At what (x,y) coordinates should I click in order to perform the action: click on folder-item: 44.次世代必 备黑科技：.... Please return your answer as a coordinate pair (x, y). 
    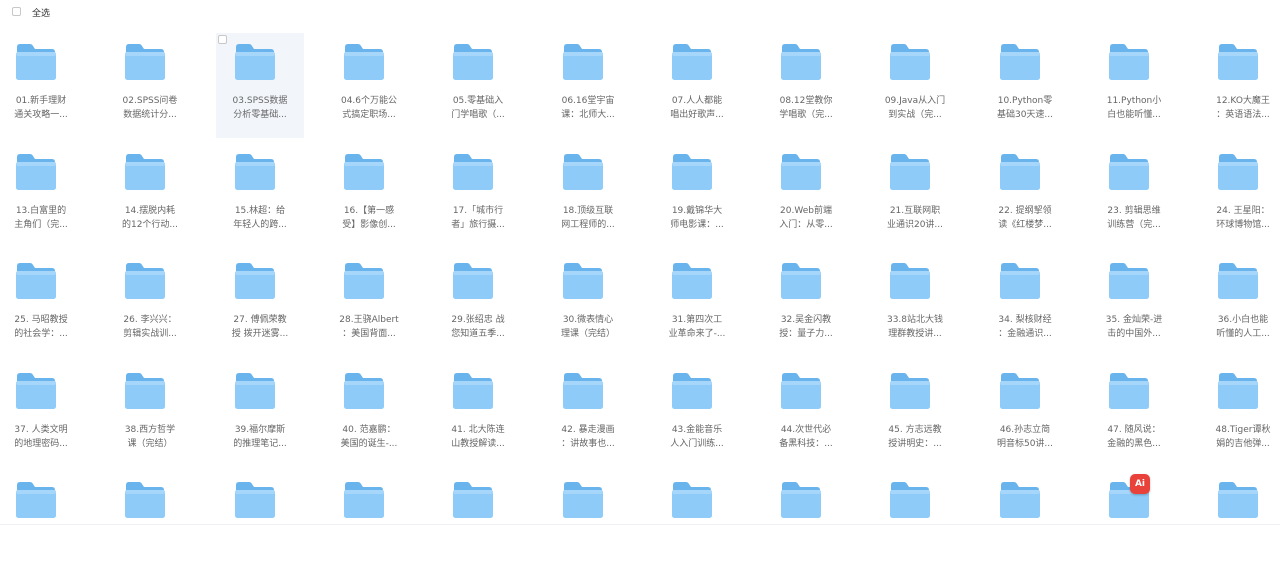
    Looking at the image, I should click on (806, 414).